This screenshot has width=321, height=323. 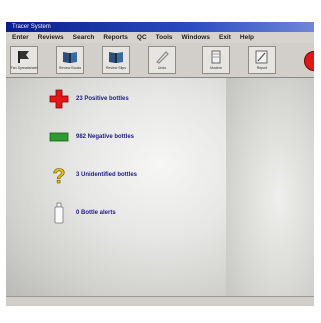 I want to click on legend-negative: 982 Negative bottles, so click(x=91, y=137).